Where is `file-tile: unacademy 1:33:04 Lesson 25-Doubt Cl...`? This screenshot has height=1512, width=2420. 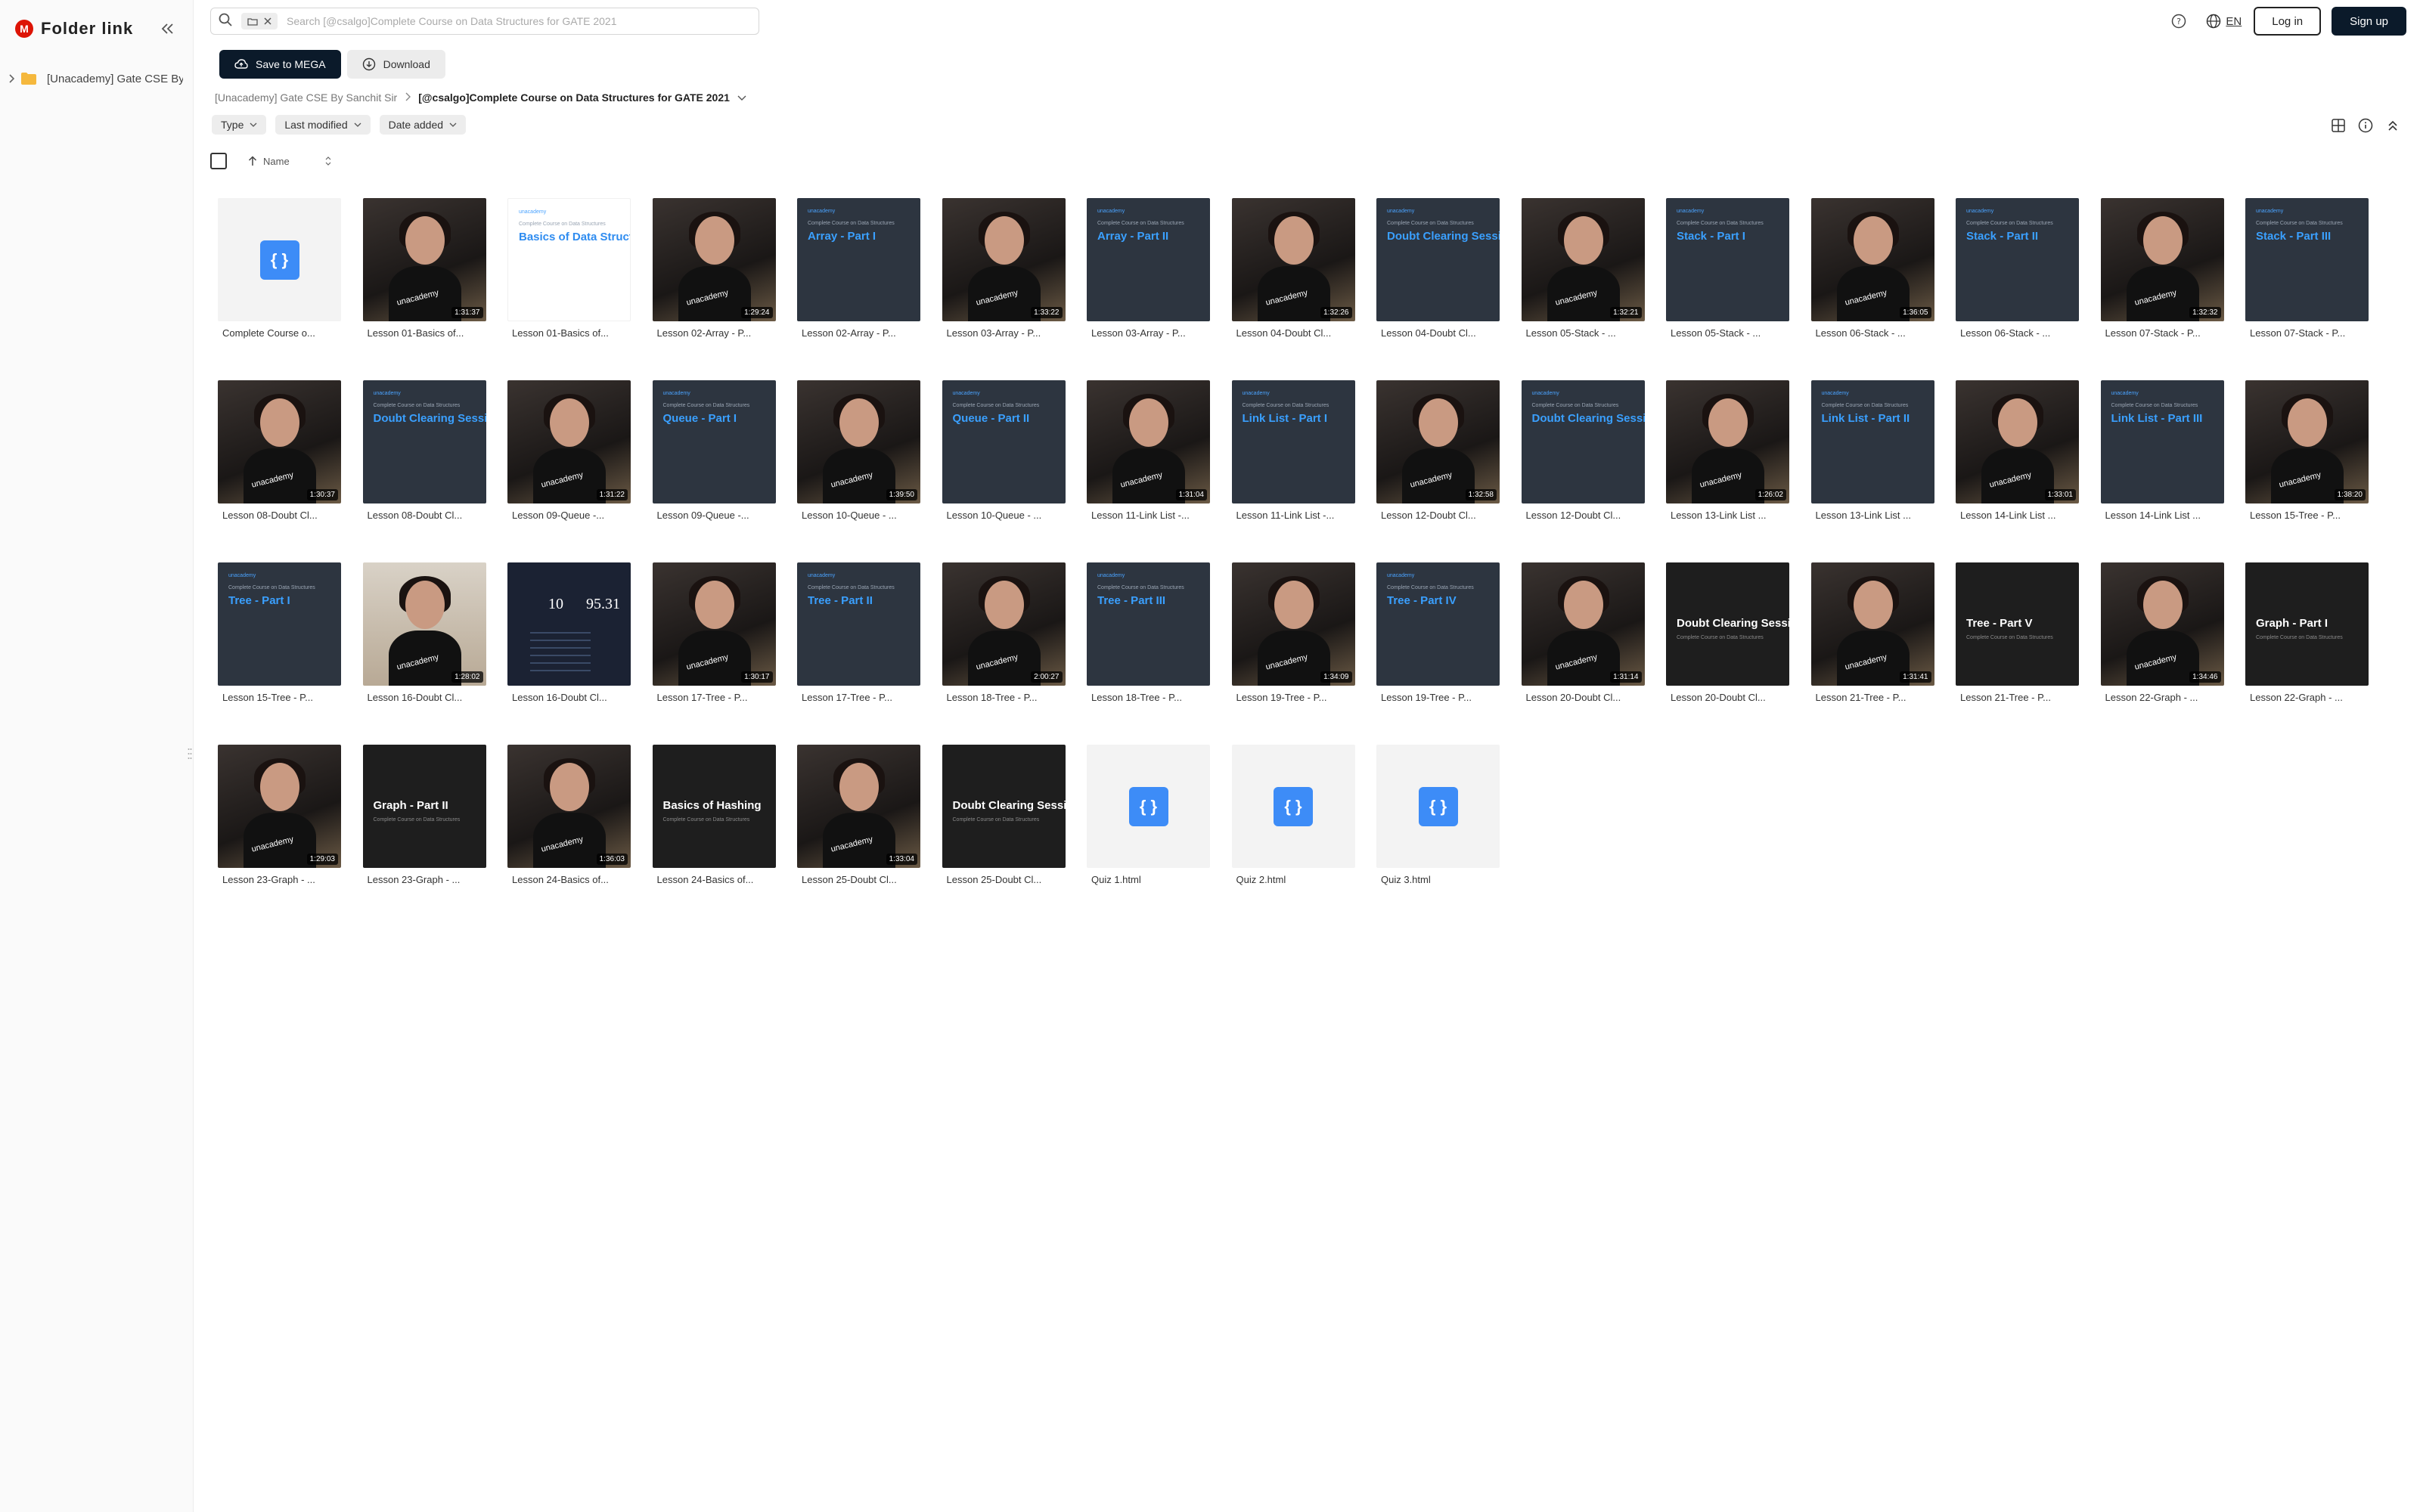
file-tile: unacademy 1:33:04 Lesson 25-Doubt Cl... is located at coordinates (858, 815).